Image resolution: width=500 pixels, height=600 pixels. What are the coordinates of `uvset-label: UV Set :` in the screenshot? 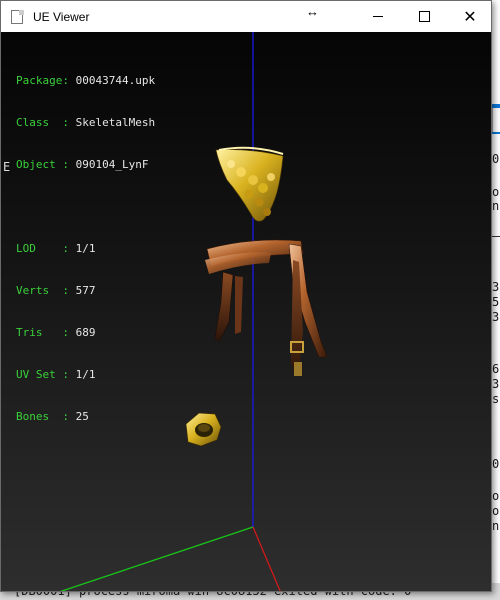 It's located at (42, 374).